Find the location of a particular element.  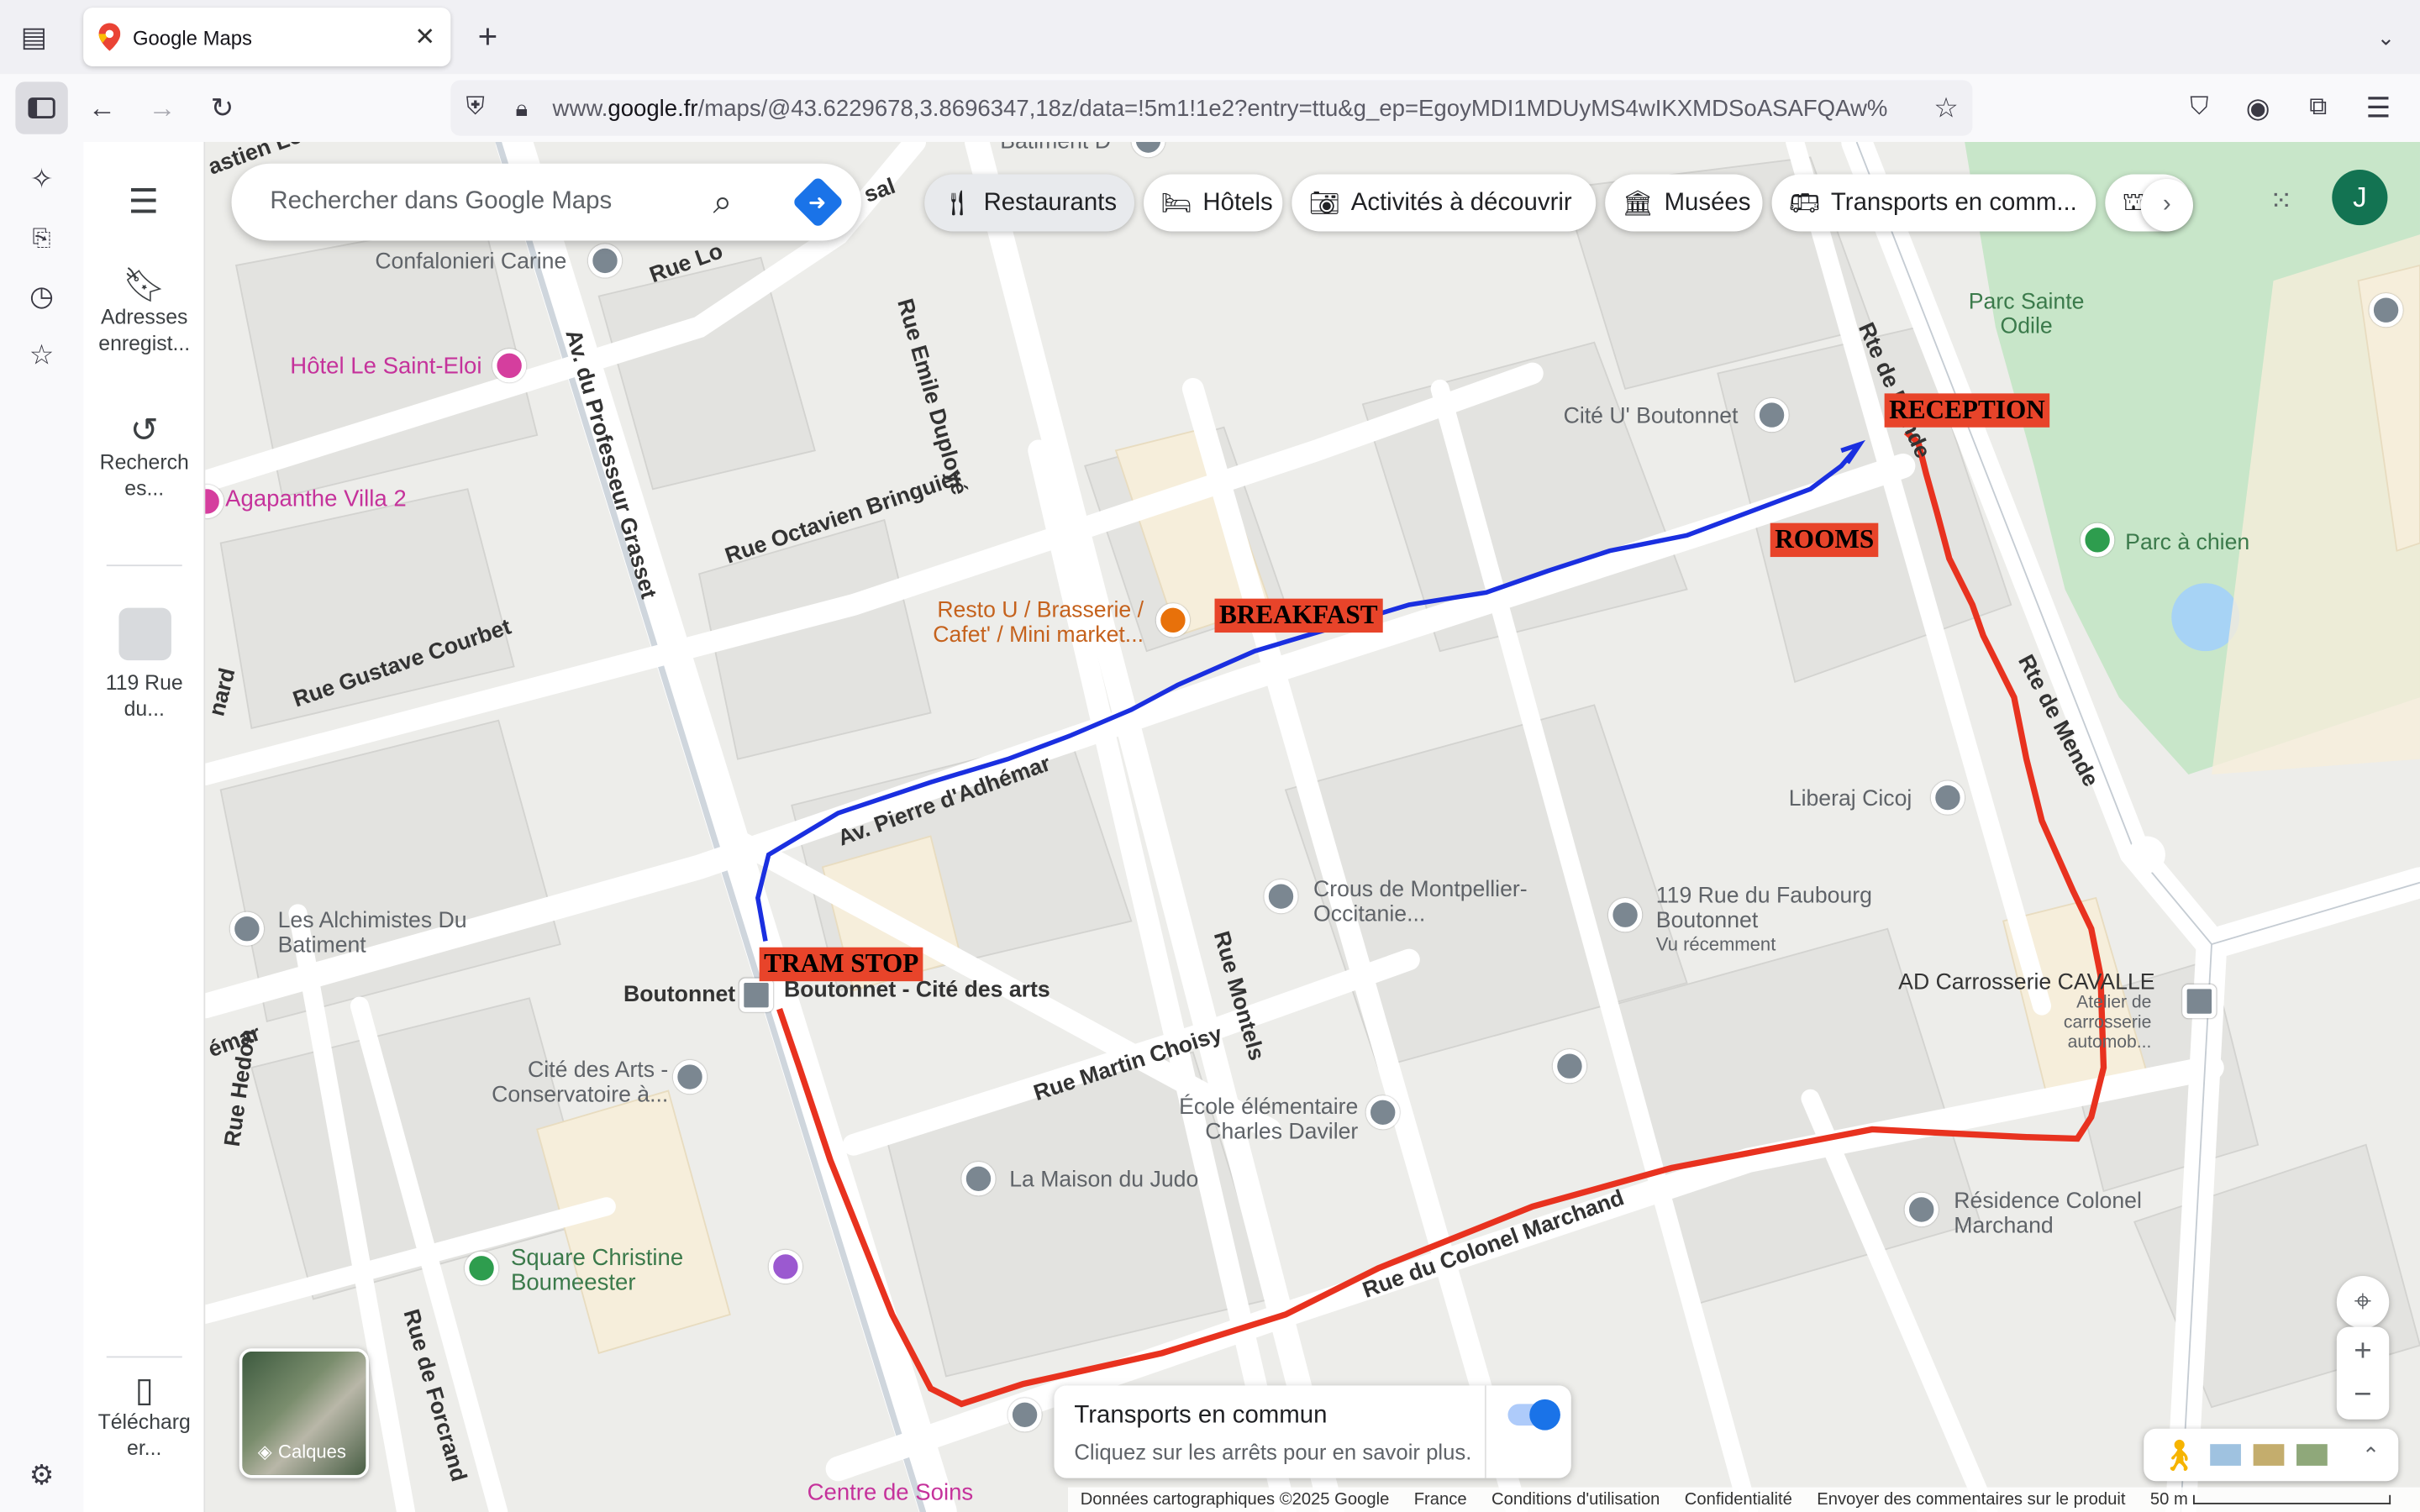

tram-station-icon is located at coordinates (756, 995).